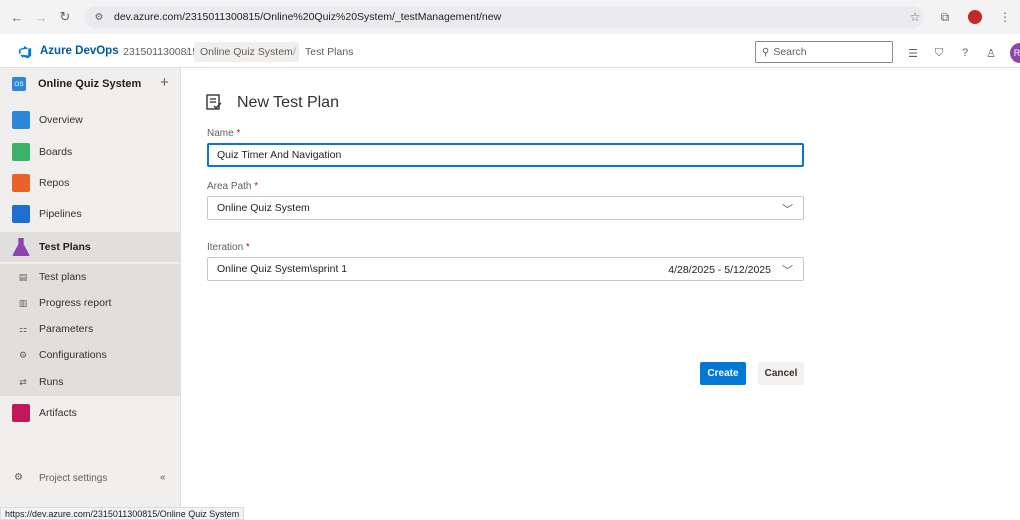  I want to click on sidebar-subitem-label: Configurations, so click(73, 355).